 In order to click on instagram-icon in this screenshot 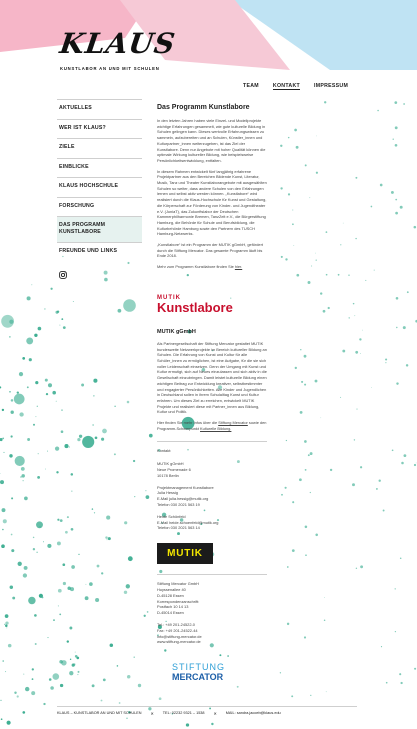, I will do `click(99, 275)`.